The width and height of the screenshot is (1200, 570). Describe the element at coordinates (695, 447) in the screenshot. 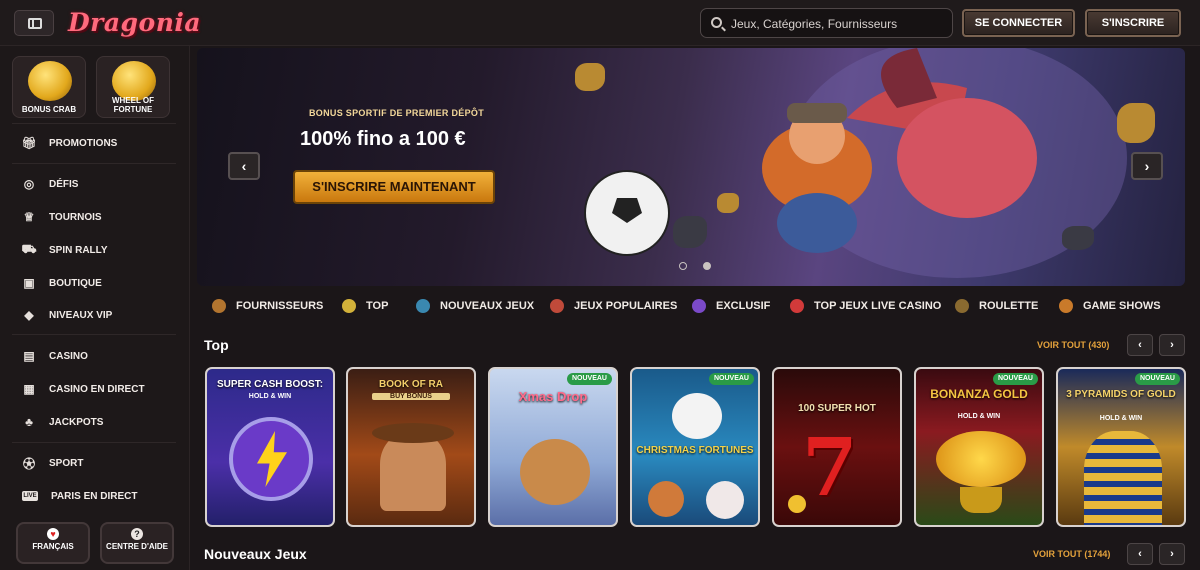

I see `game-card: NOUVEAU CHRISTMAS FORTUNES` at that location.